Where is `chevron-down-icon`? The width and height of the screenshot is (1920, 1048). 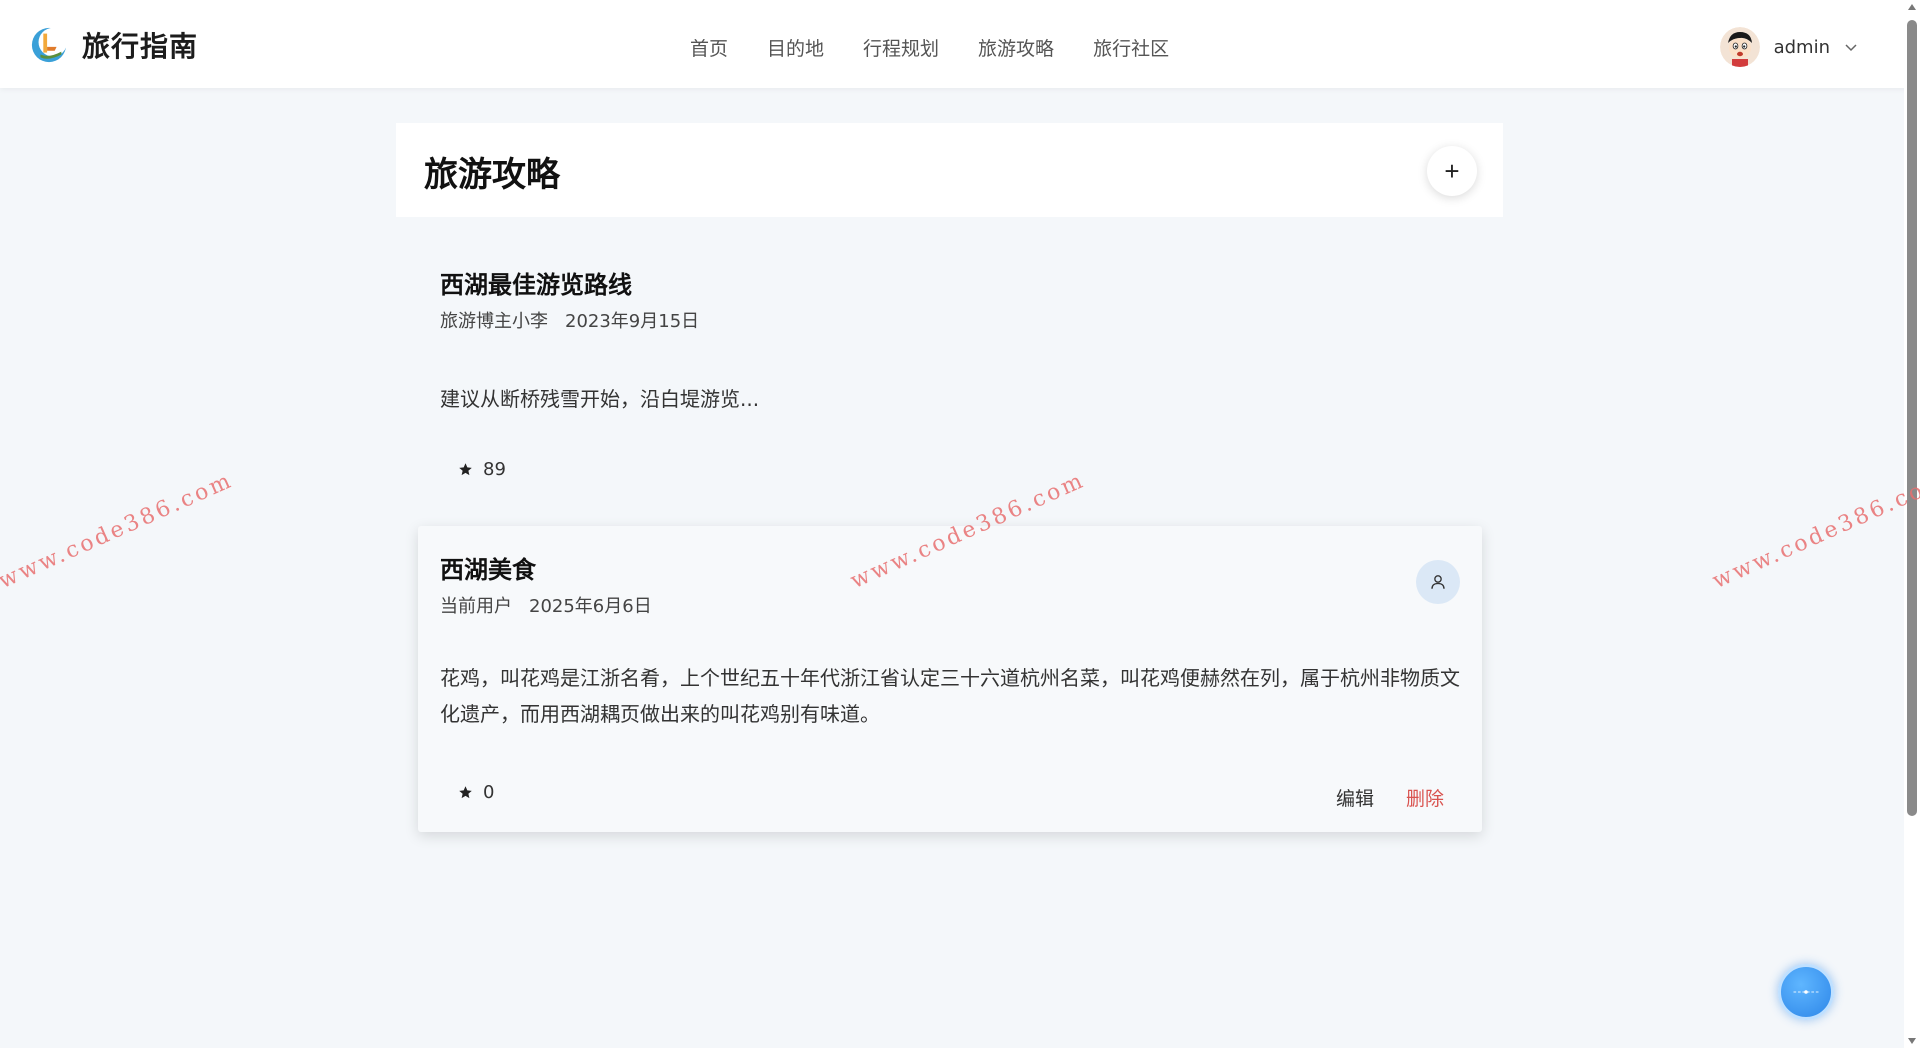
chevron-down-icon is located at coordinates (1851, 48).